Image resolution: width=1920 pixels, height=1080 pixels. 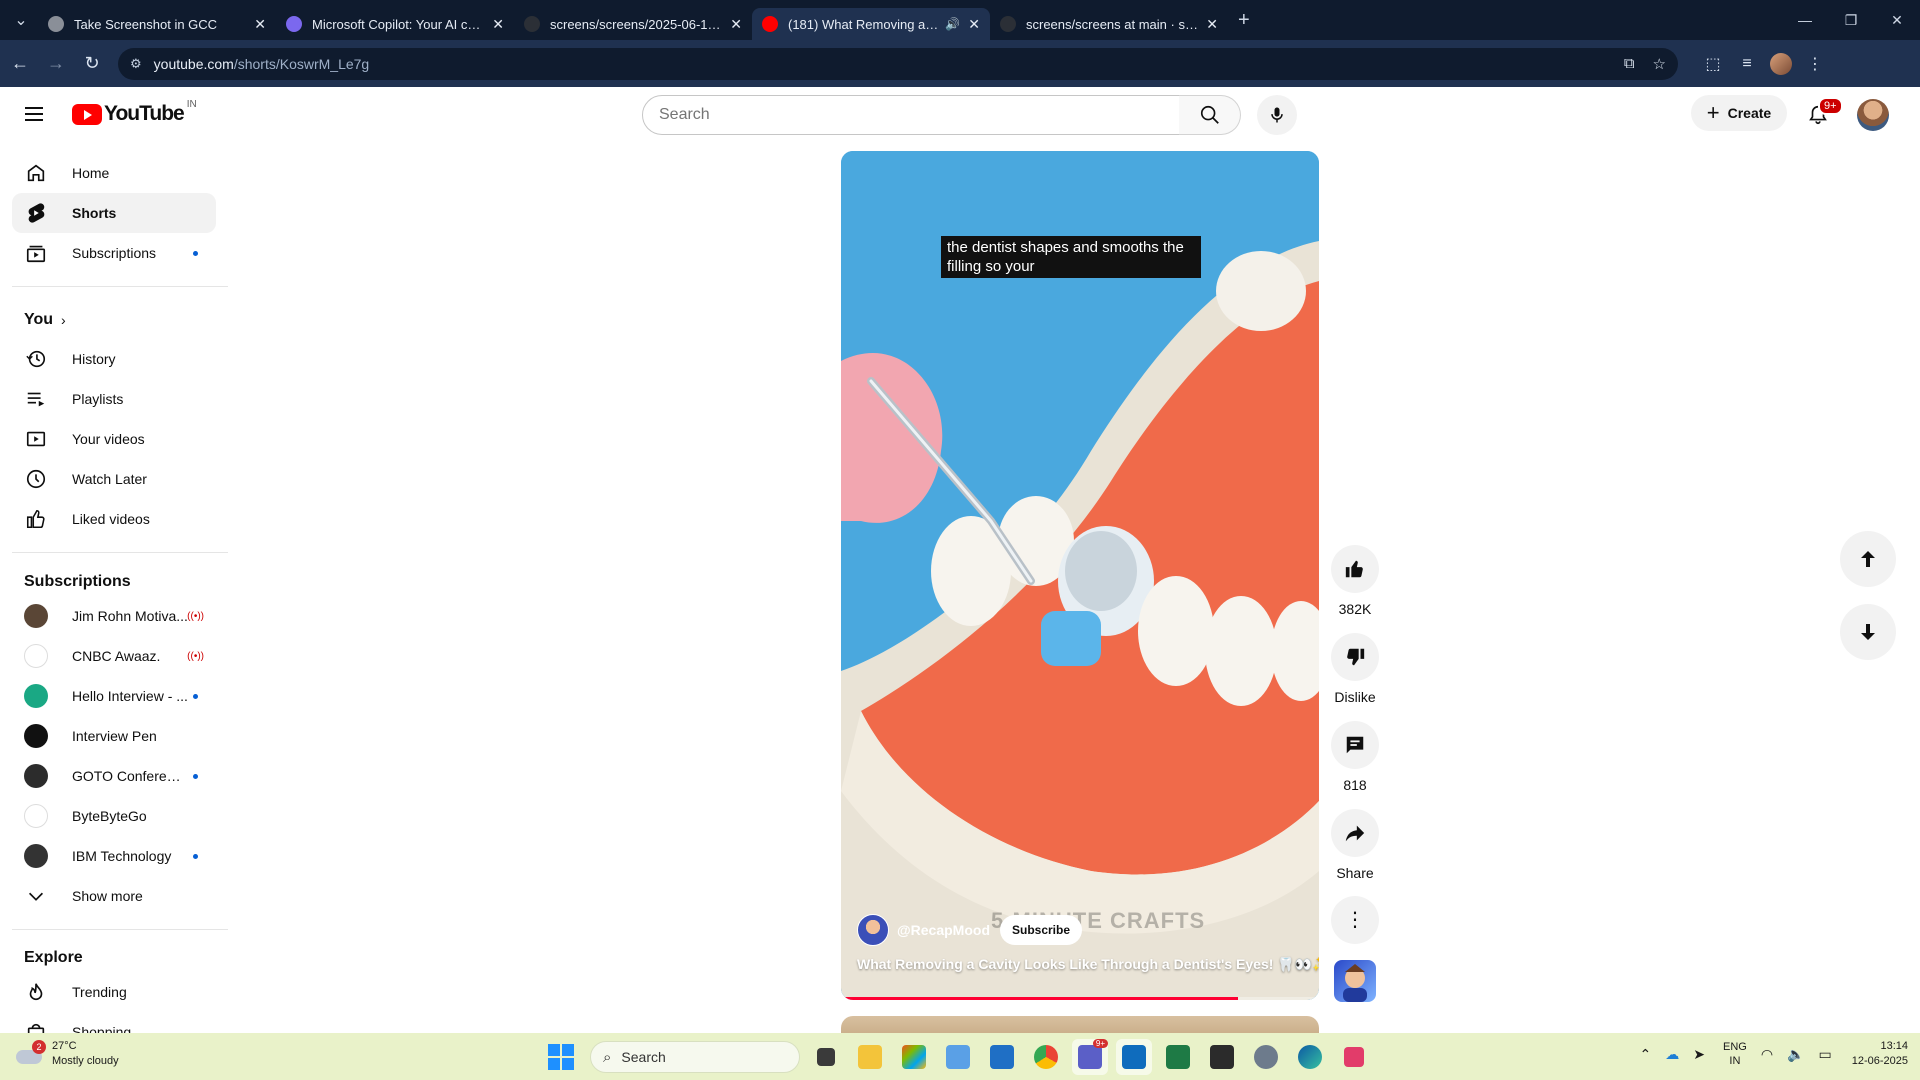 What do you see at coordinates (561, 1057) in the screenshot?
I see `windows-start-icon` at bounding box center [561, 1057].